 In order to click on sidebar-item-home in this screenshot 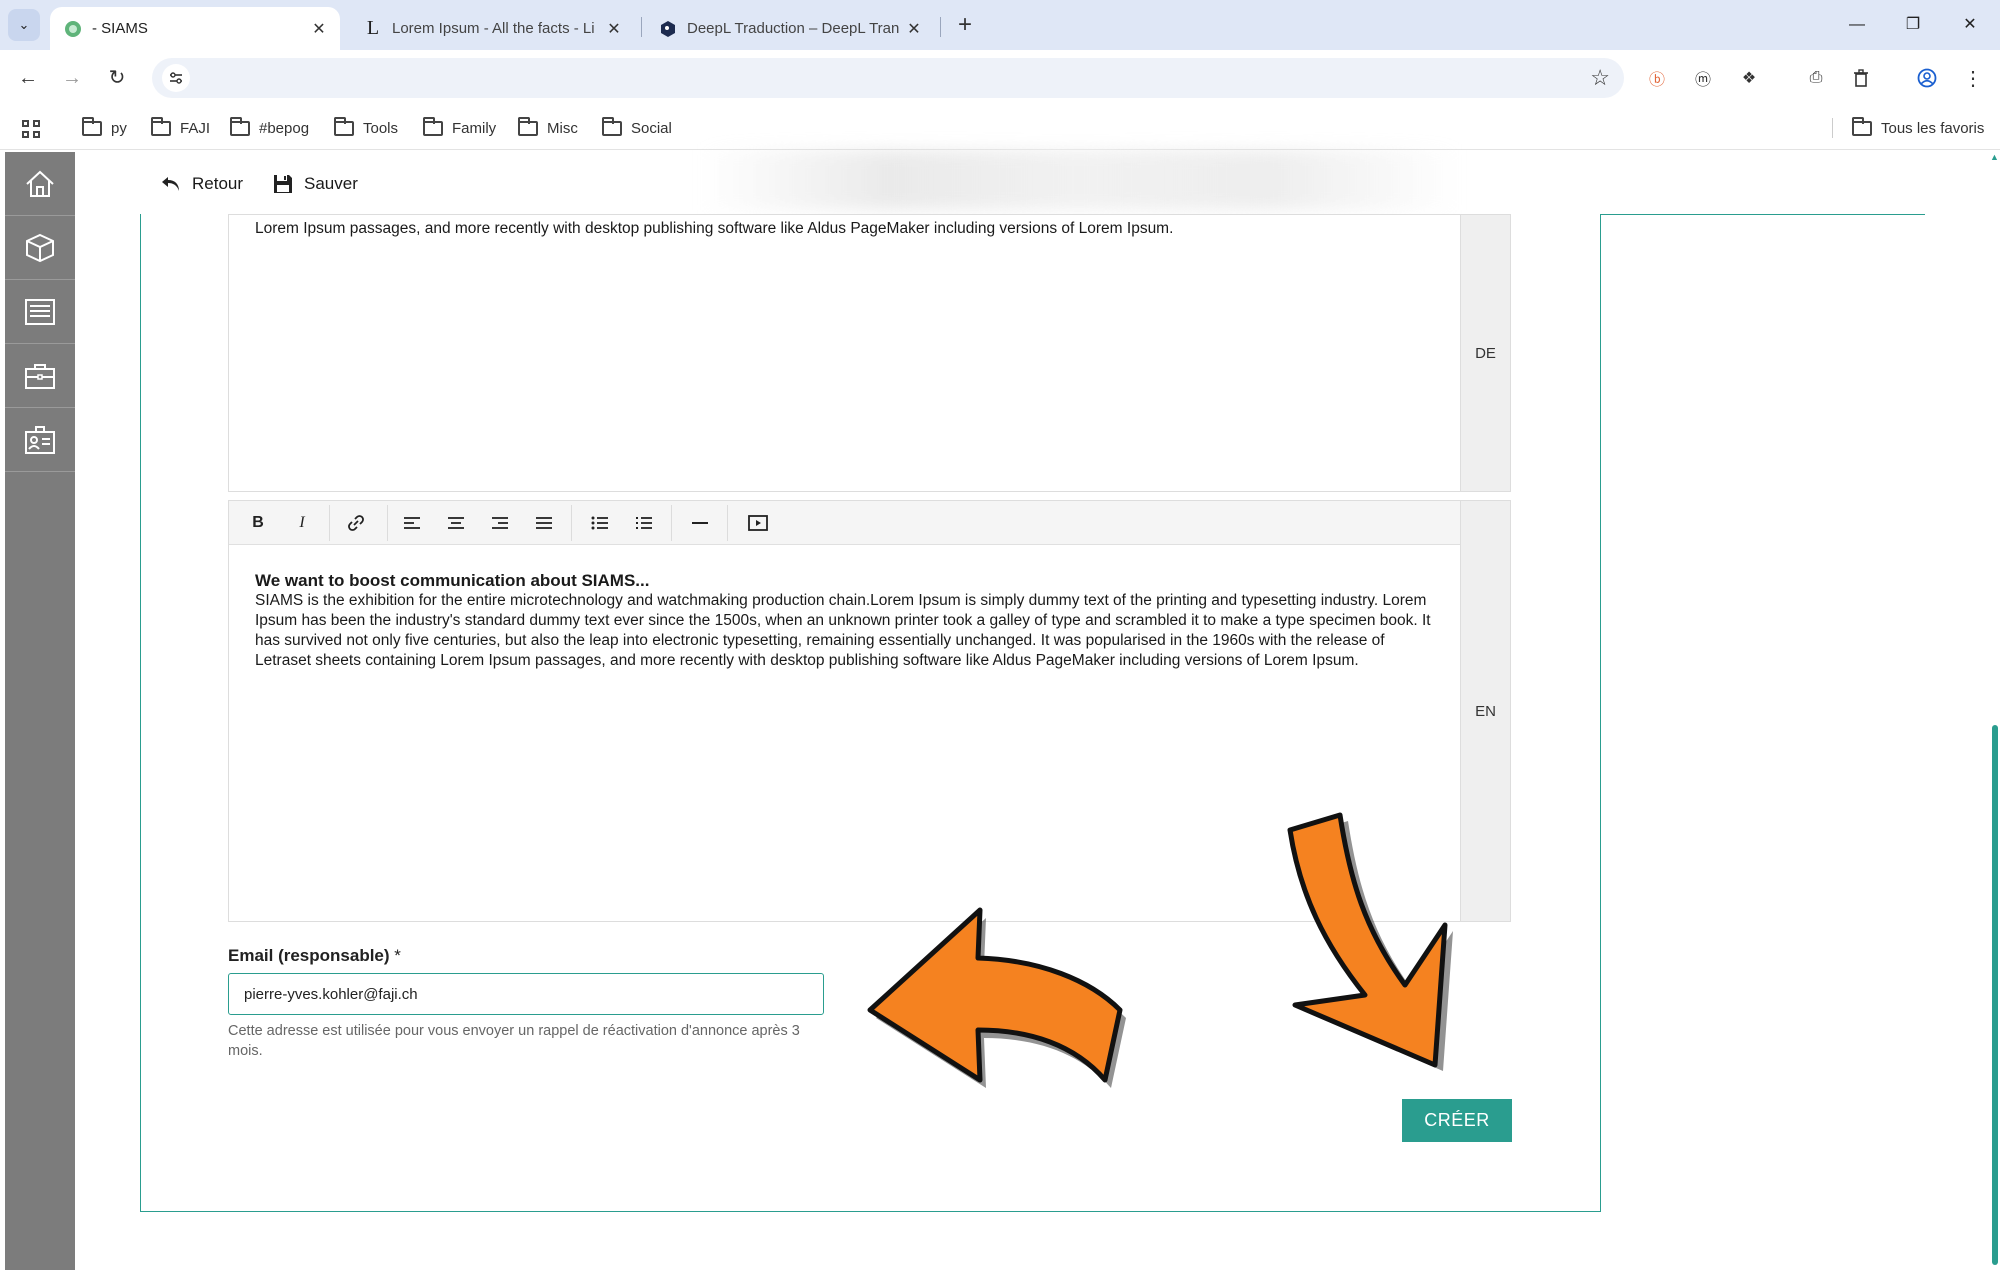, I will do `click(40, 184)`.